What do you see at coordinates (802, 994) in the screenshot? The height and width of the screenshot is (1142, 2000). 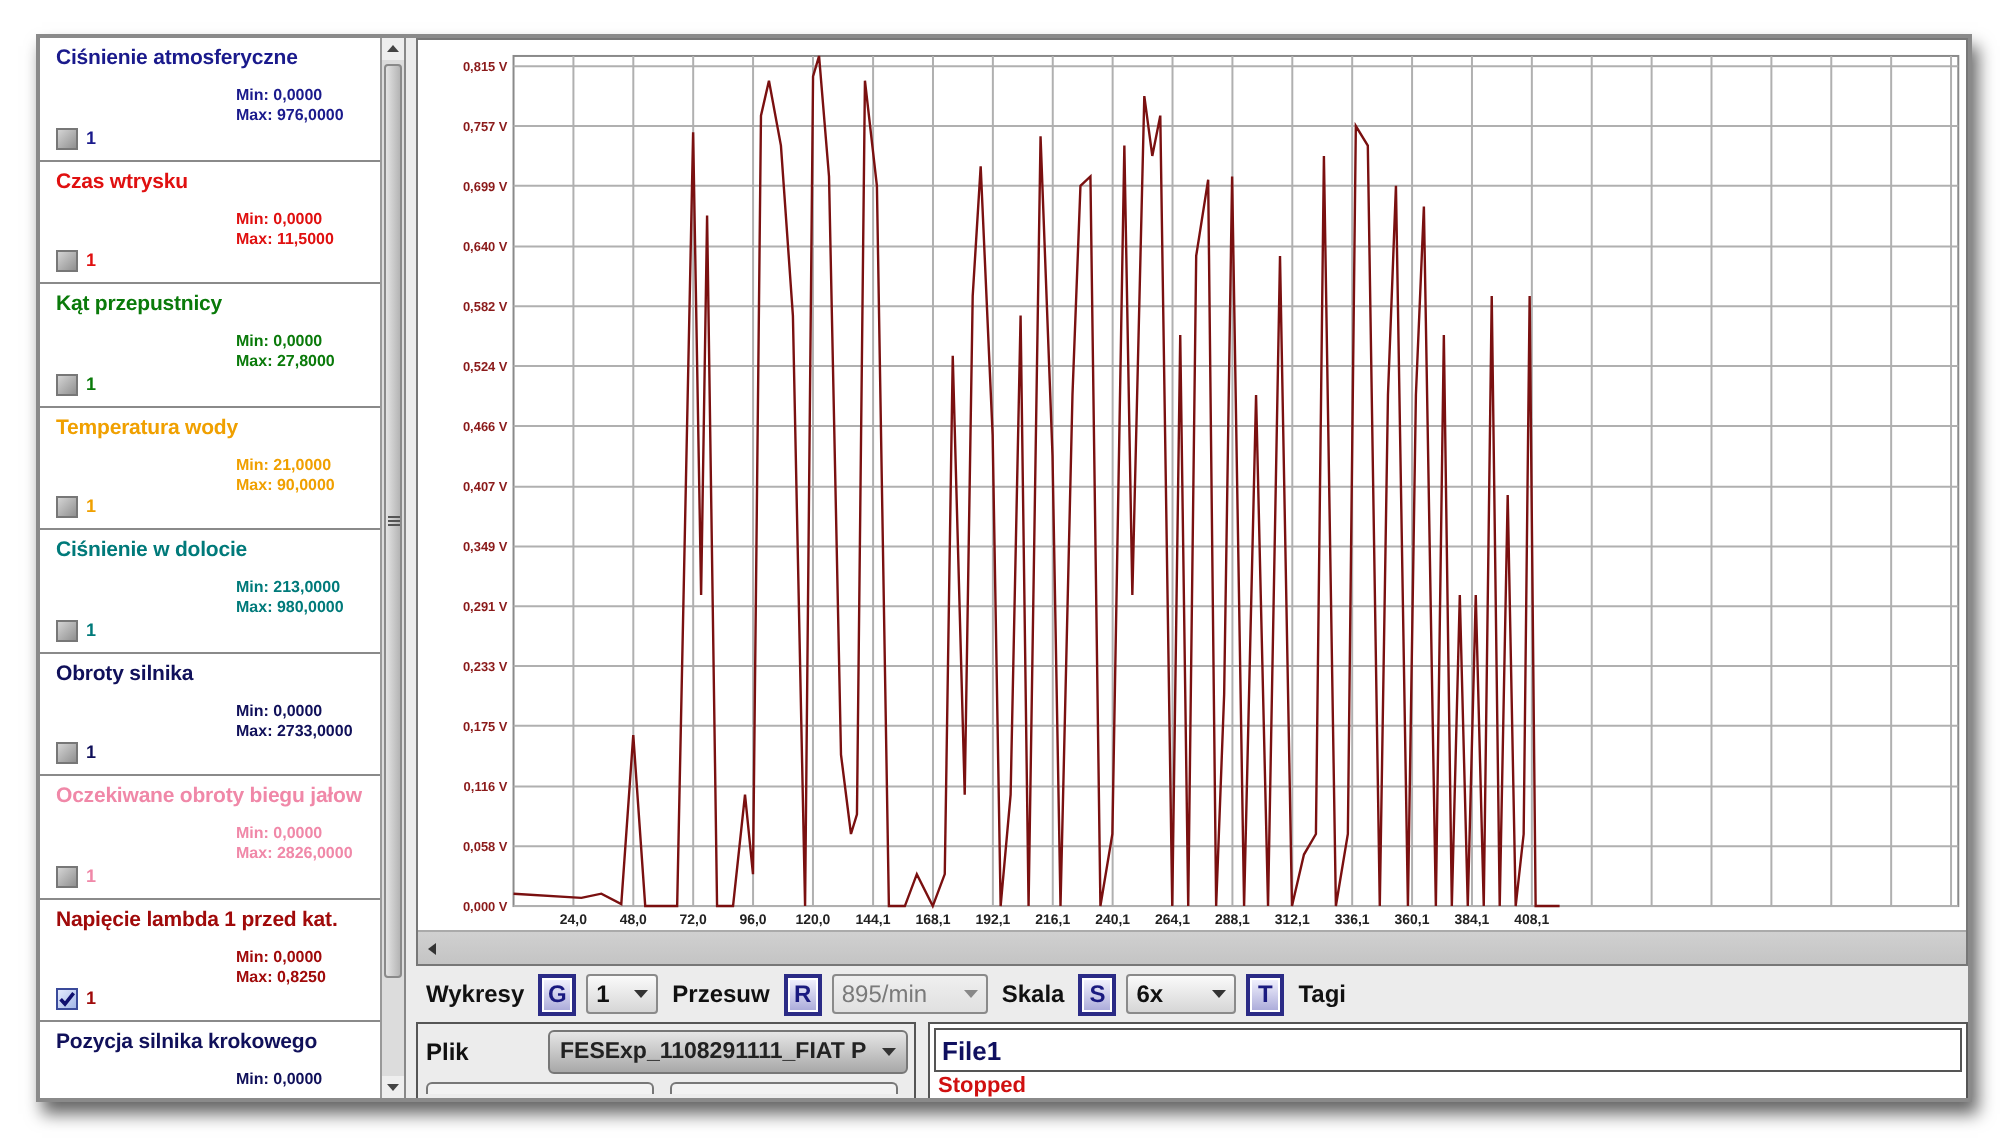 I see `shortcut-key-button: R` at bounding box center [802, 994].